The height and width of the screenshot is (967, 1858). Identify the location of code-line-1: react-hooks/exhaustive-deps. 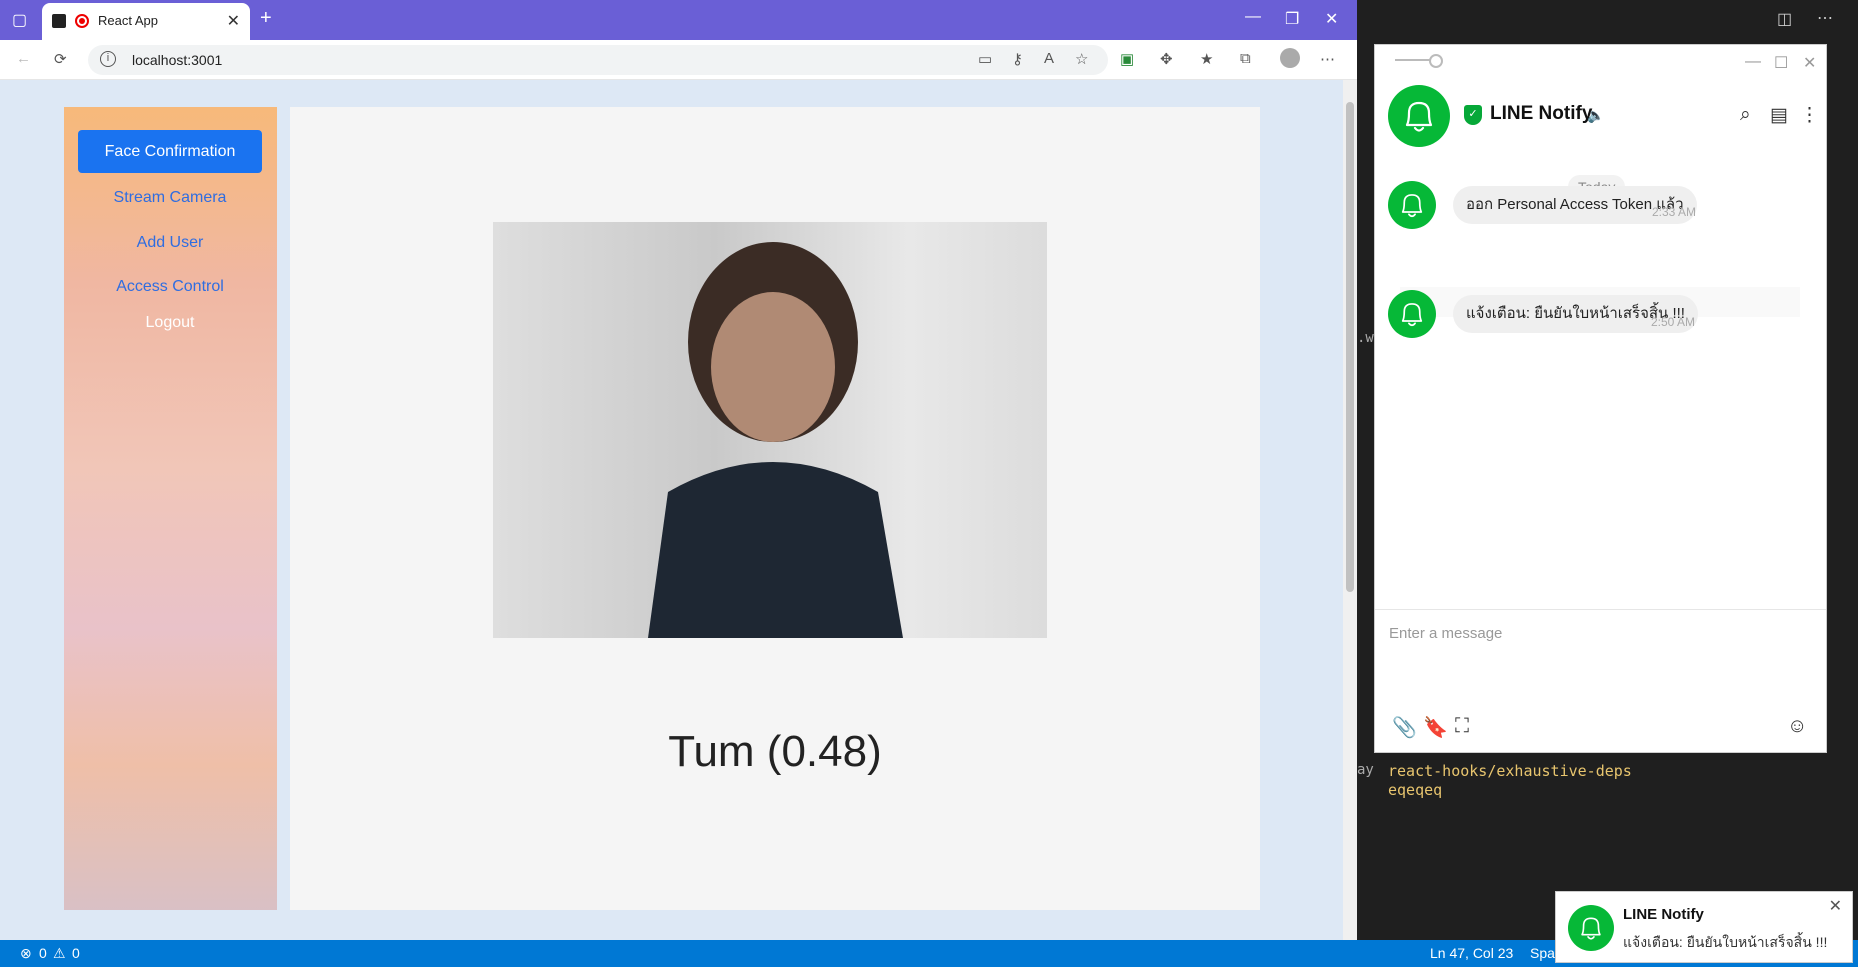
(1510, 771).